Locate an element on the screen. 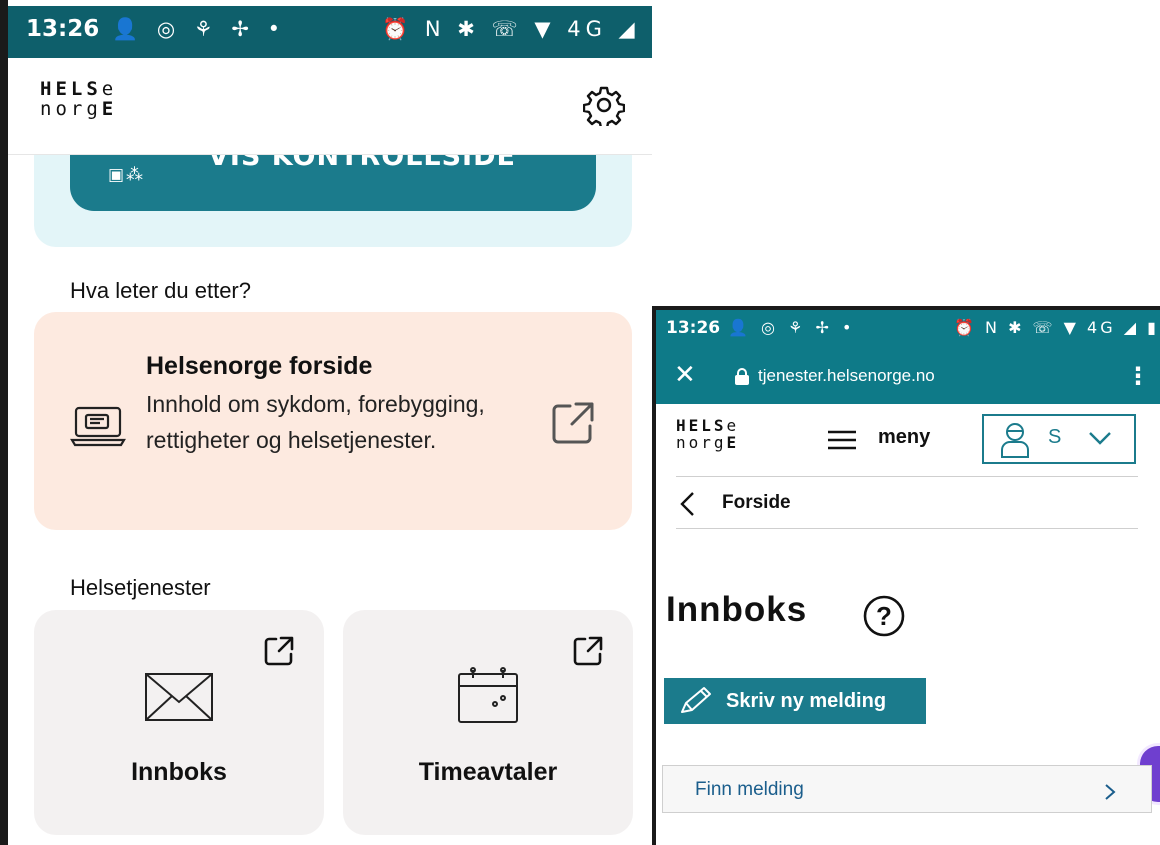 The image size is (1160, 845). browser-menu-icon: ⋮ is located at coordinates (1138, 376).